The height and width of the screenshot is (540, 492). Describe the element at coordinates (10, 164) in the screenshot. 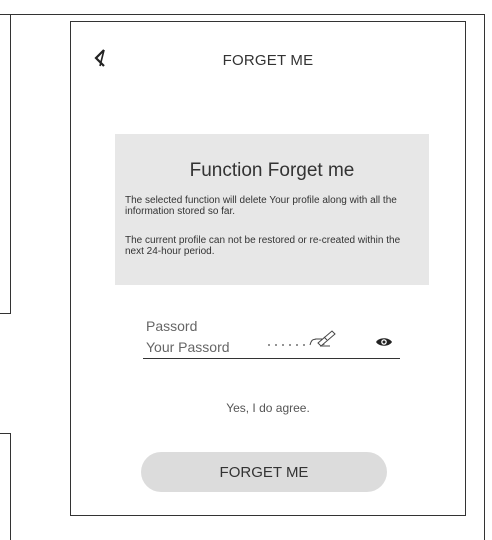

I see `frame-line-left-upper` at that location.